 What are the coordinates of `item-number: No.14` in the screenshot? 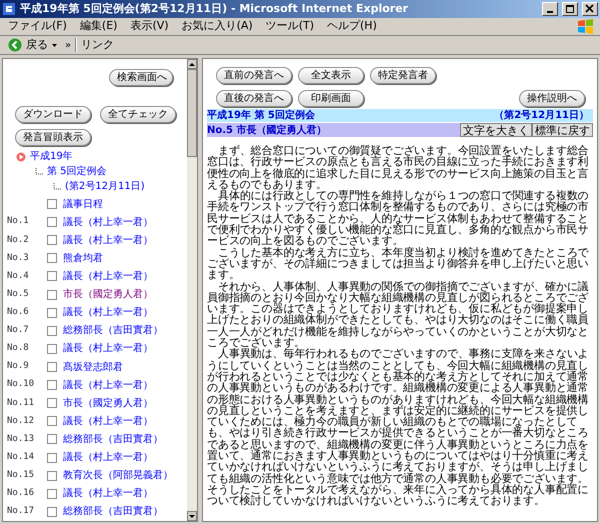 It's located at (21, 457).